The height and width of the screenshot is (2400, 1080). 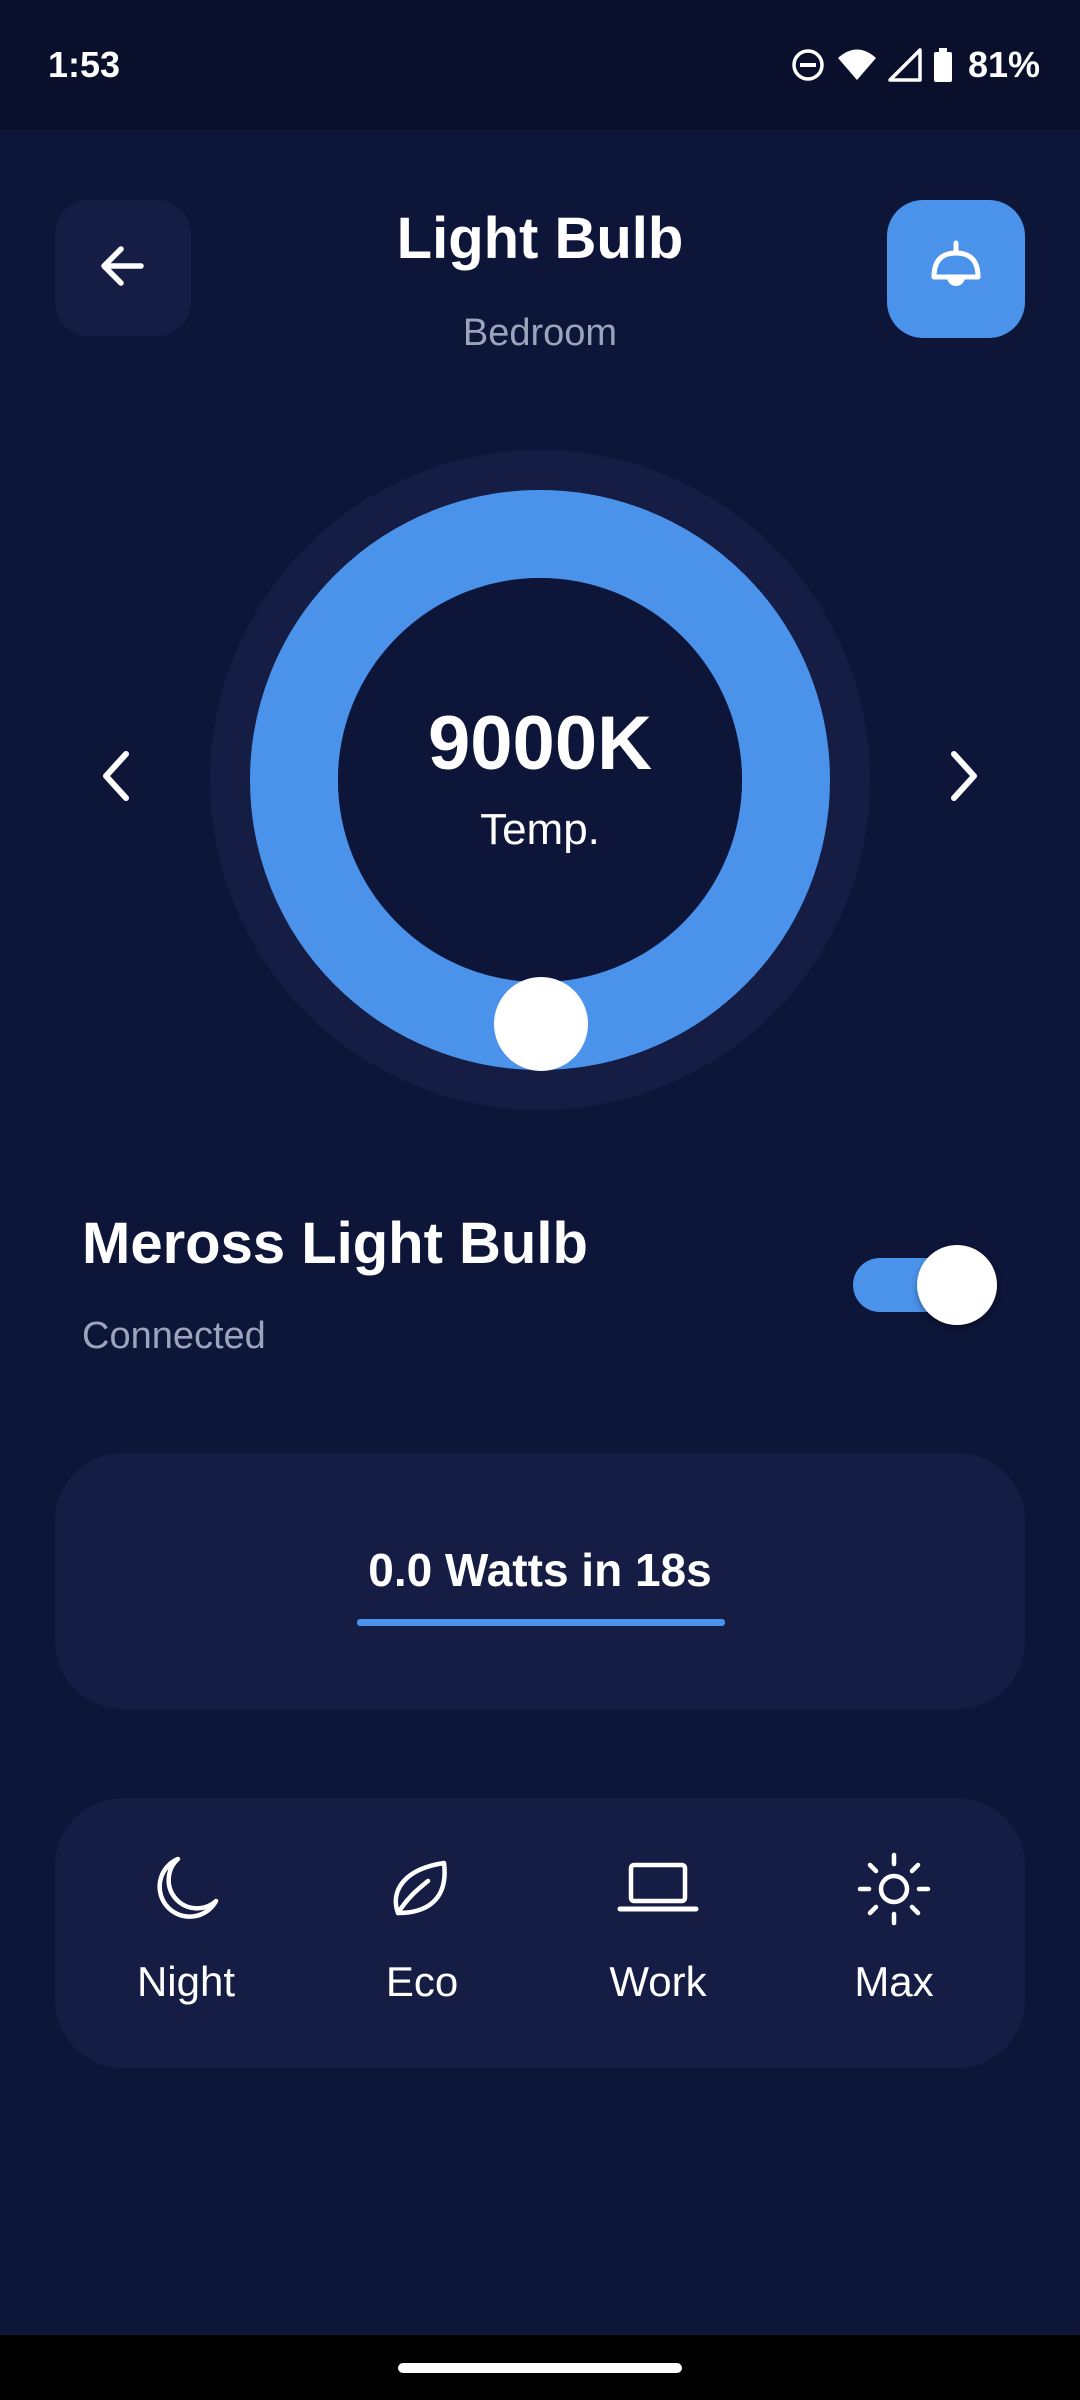 I want to click on do-not-disturb-icon, so click(x=808, y=65).